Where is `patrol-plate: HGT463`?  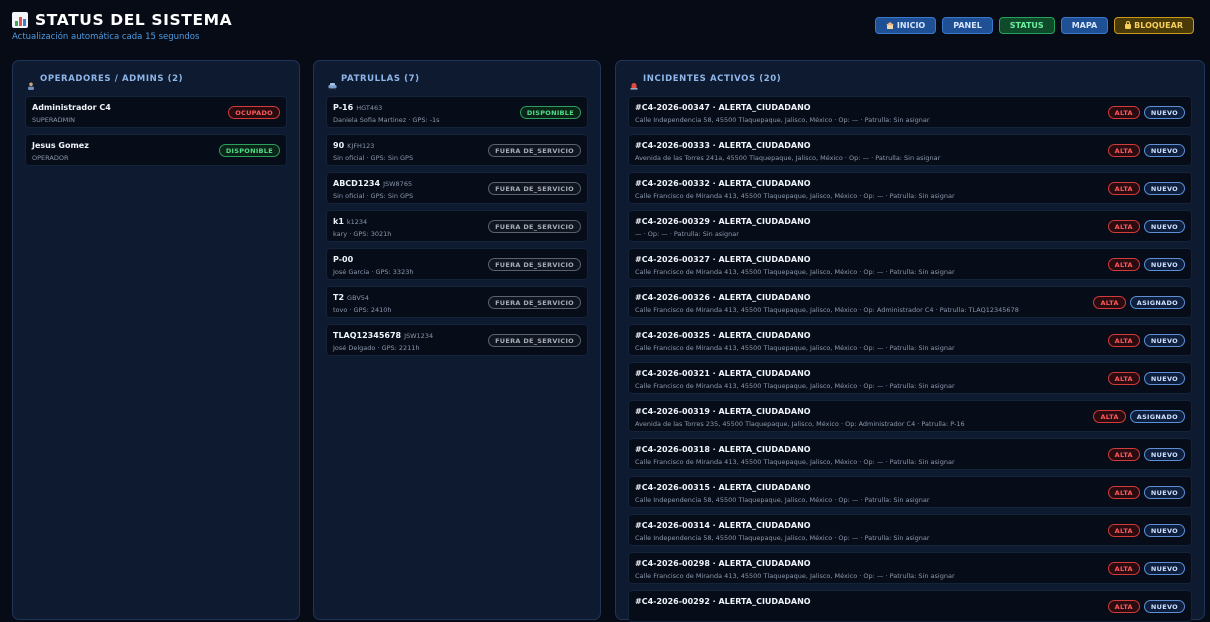
patrol-plate: HGT463 is located at coordinates (369, 108).